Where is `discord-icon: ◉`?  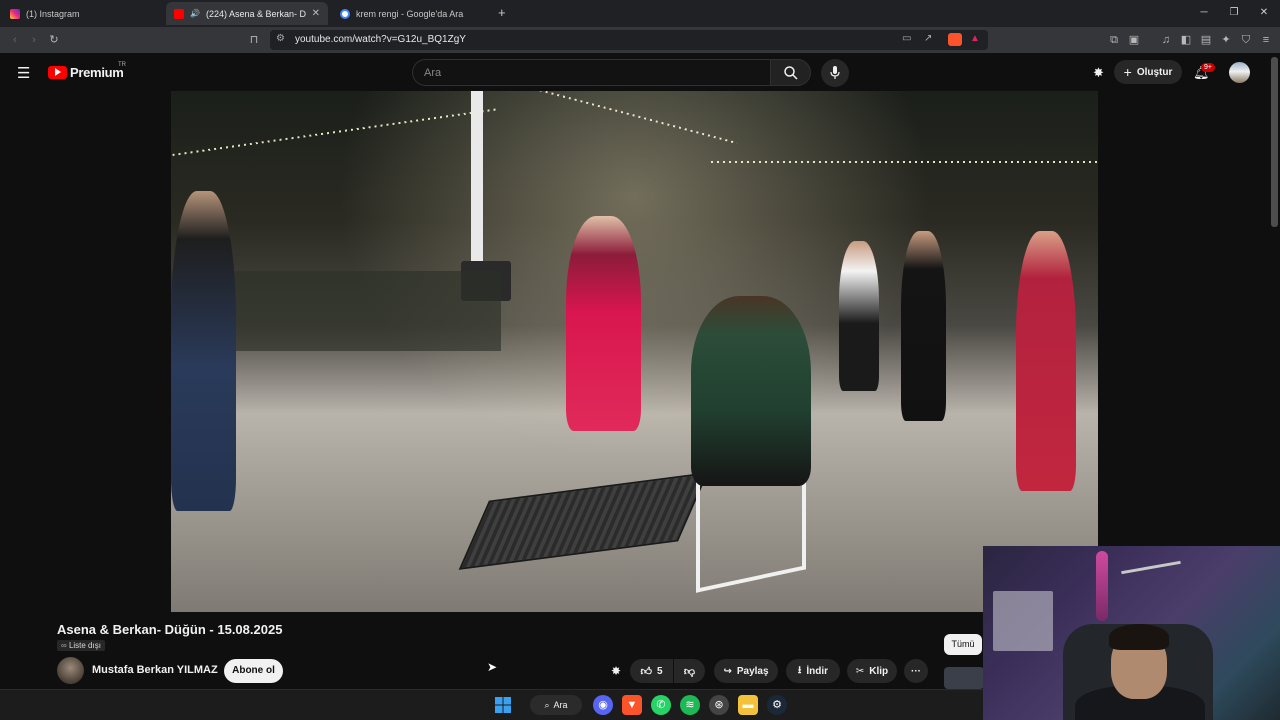
discord-icon: ◉ is located at coordinates (603, 705).